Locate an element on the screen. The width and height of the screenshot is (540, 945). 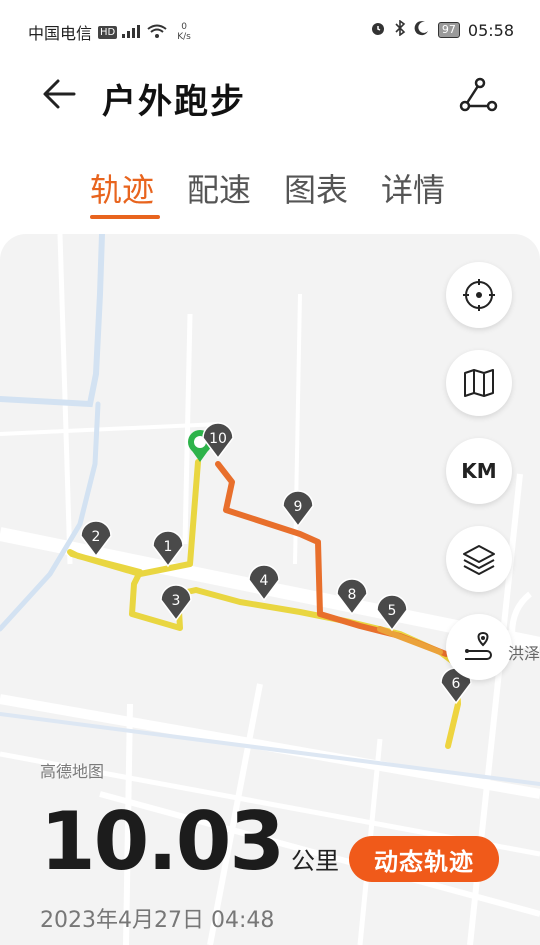
workout-datetime: 2023年4月27日 04:48 is located at coordinates (157, 920).